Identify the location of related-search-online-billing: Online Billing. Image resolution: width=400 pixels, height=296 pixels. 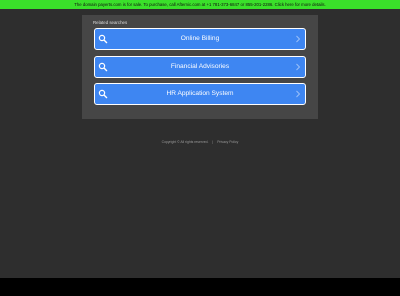
(200, 39).